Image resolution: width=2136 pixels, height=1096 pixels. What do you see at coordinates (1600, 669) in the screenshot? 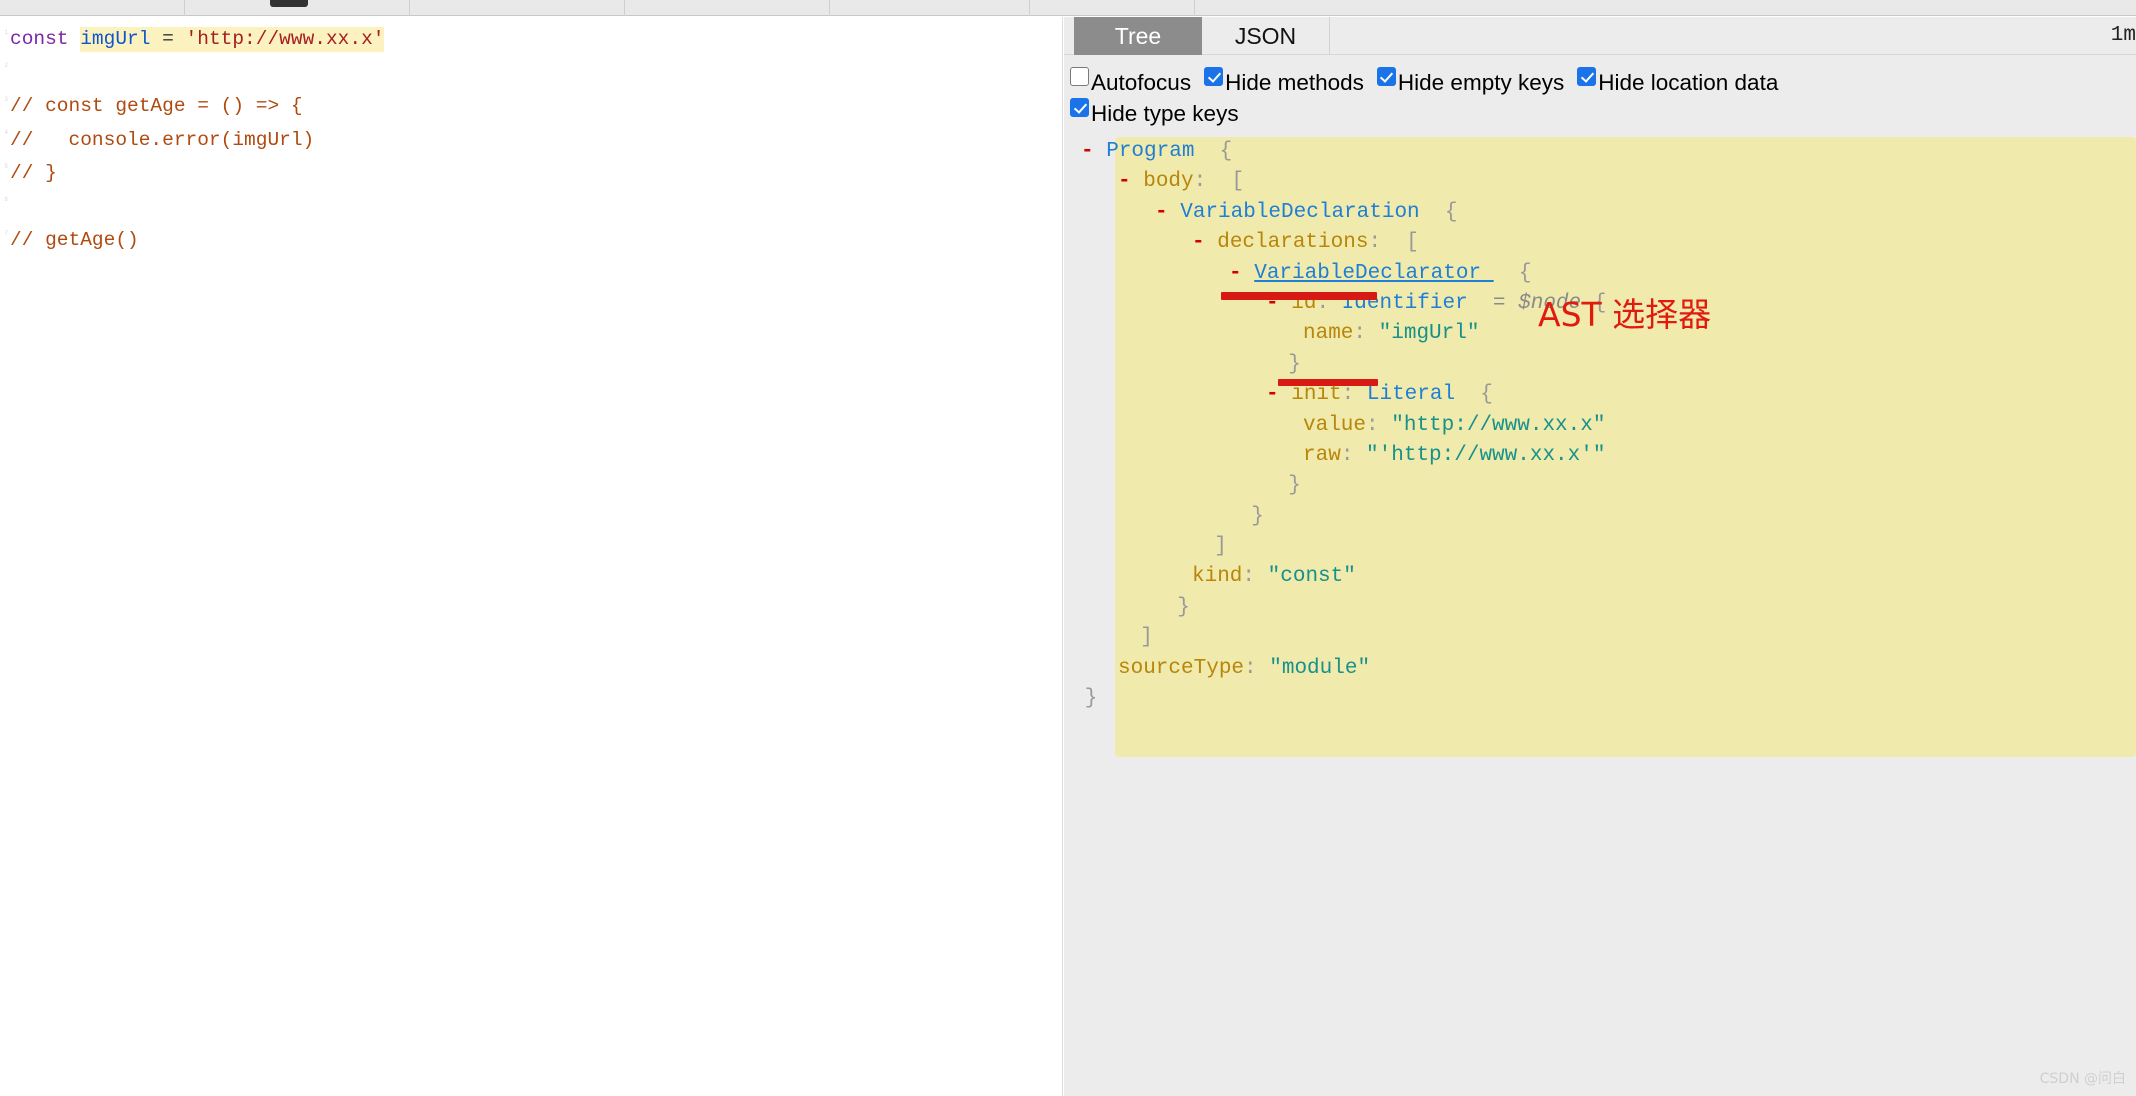
I see `ast-tree-line: sourceType: "module"` at bounding box center [1600, 669].